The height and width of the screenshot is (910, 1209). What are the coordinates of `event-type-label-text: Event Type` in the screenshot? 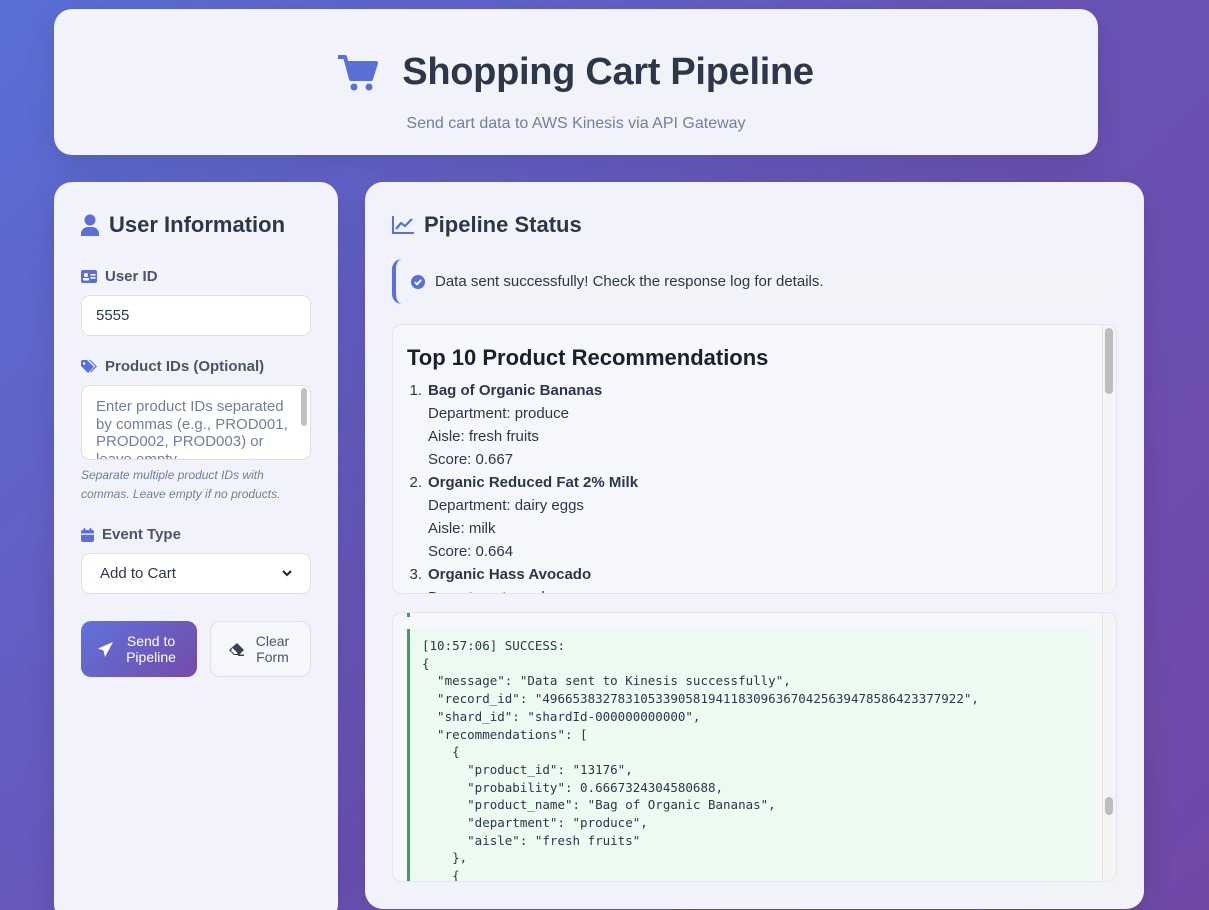 It's located at (141, 534).